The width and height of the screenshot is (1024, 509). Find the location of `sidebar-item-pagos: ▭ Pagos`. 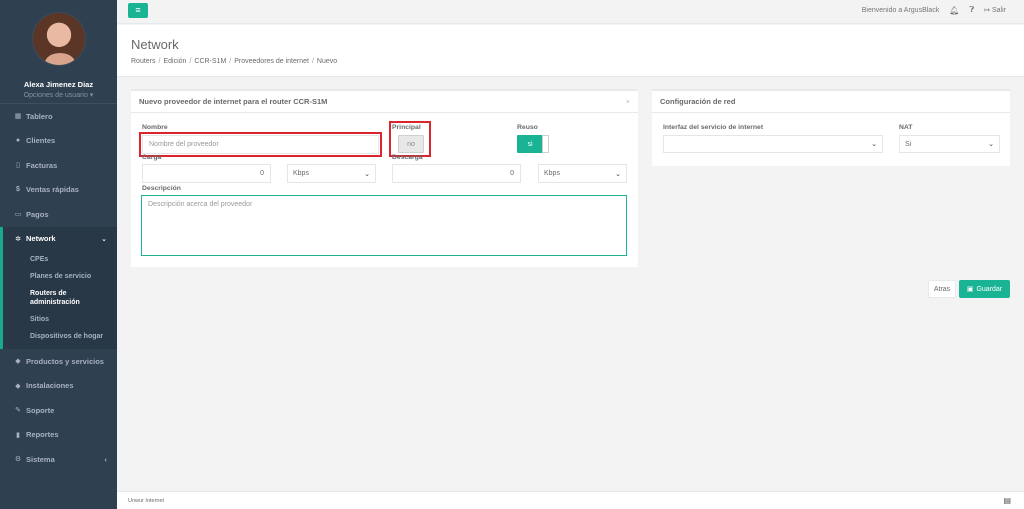

sidebar-item-pagos: ▭ Pagos is located at coordinates (58, 214).